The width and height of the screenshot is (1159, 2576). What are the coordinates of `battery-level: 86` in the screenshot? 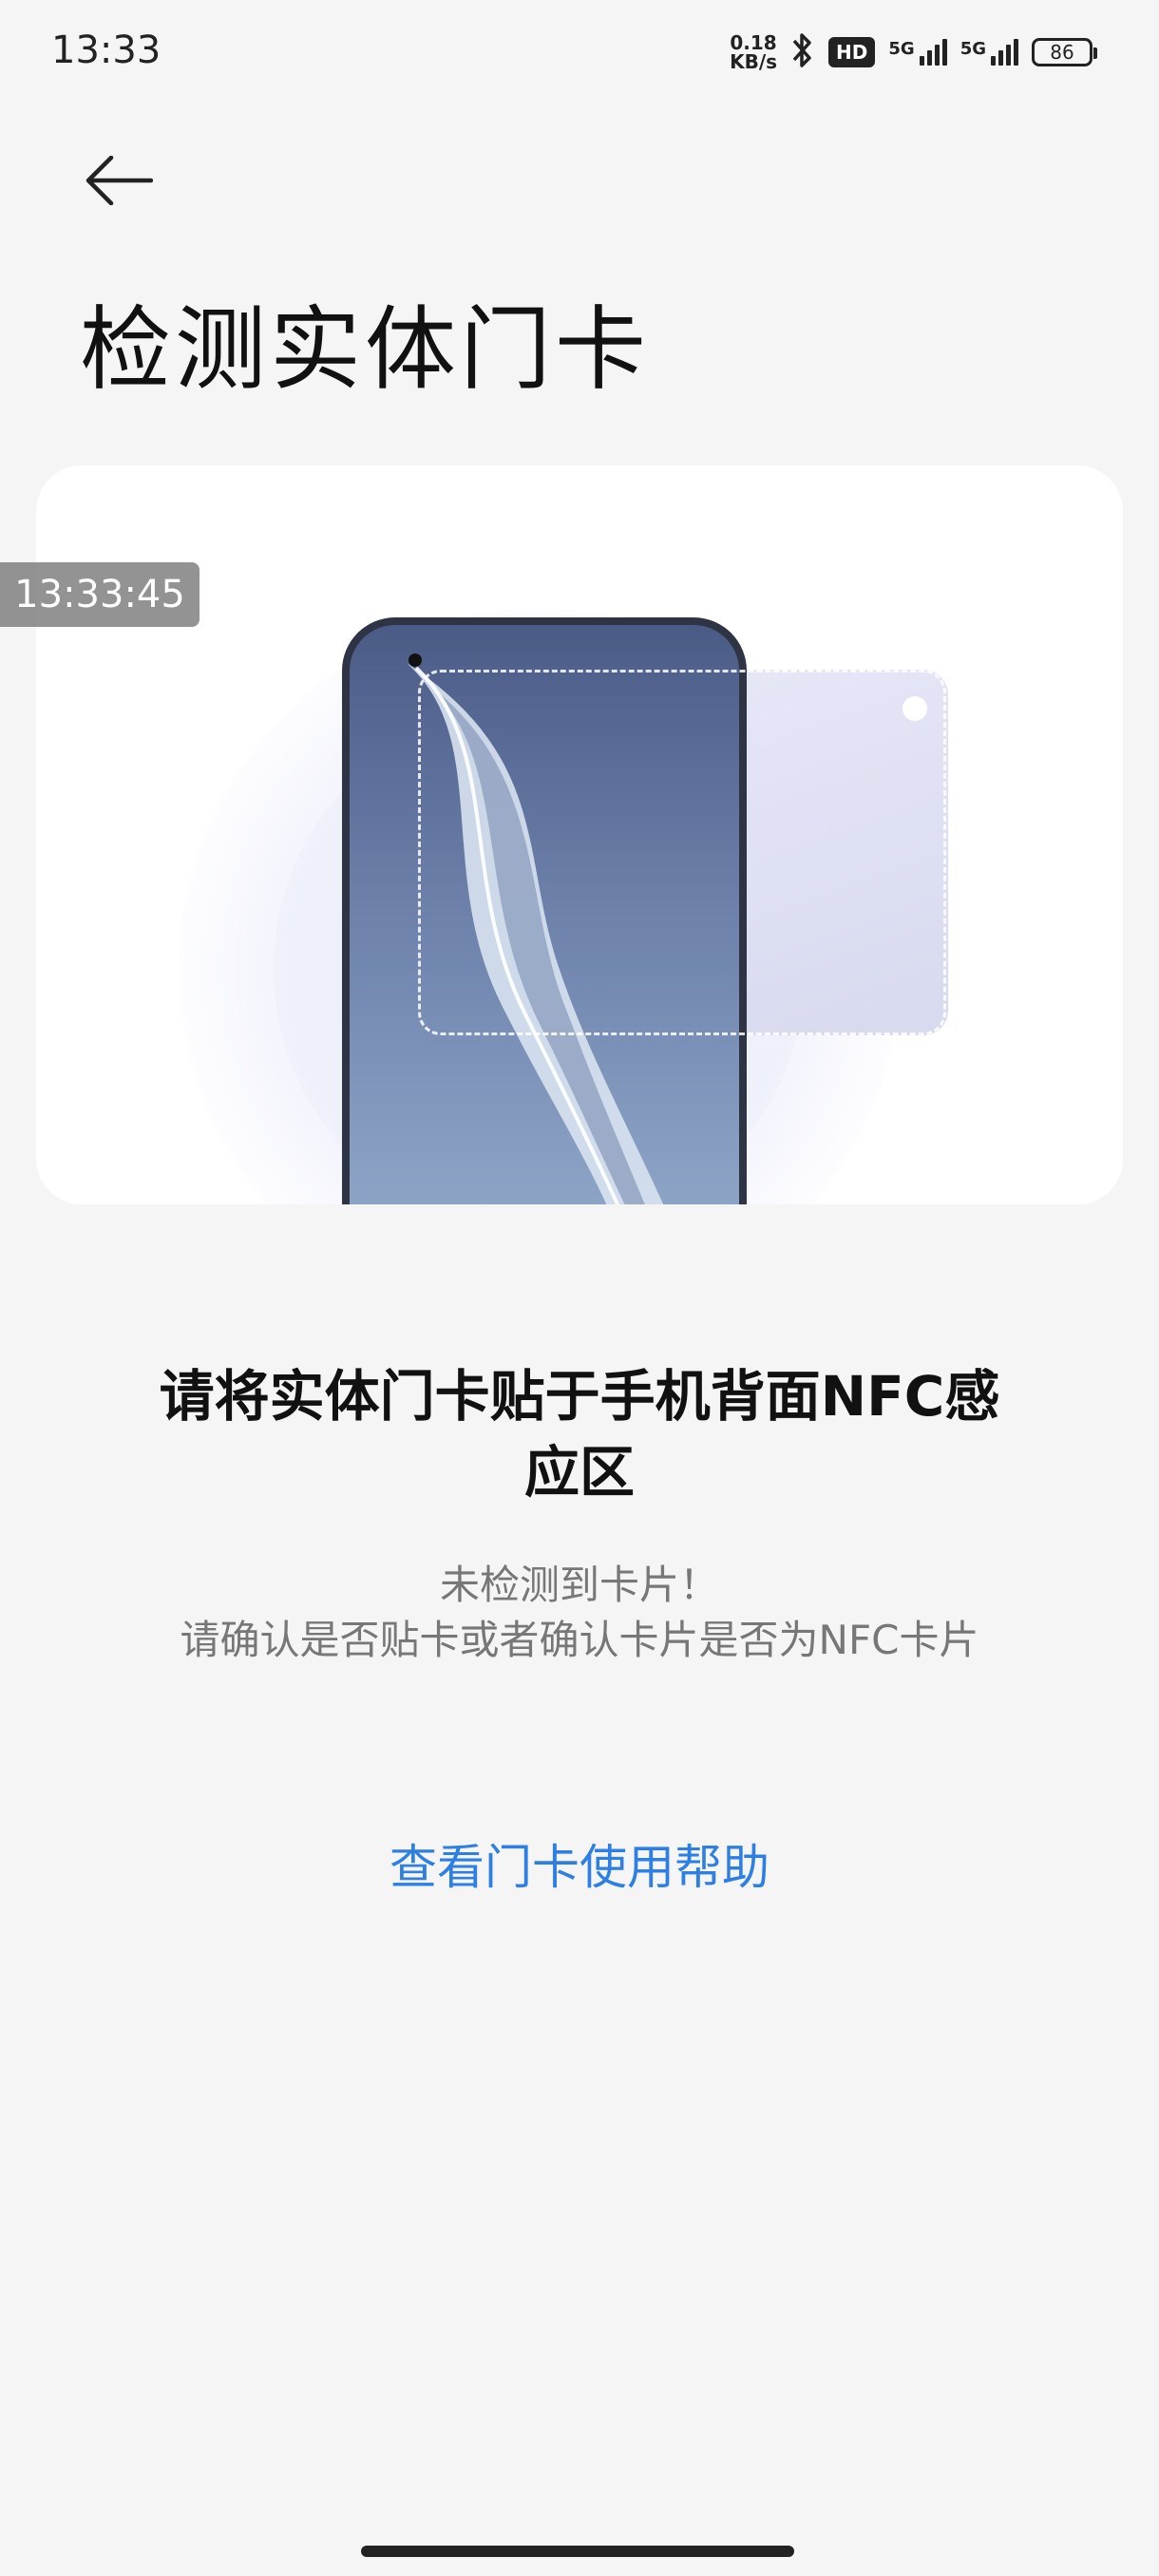 It's located at (1062, 52).